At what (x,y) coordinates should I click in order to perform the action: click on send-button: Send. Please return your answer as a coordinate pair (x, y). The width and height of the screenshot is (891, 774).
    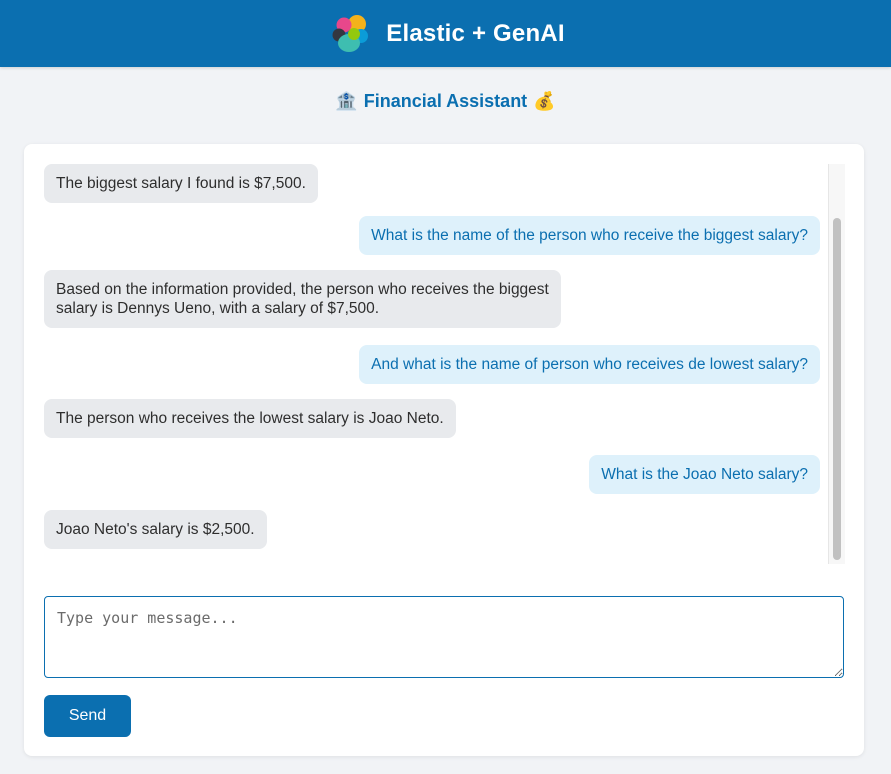
    Looking at the image, I should click on (87, 716).